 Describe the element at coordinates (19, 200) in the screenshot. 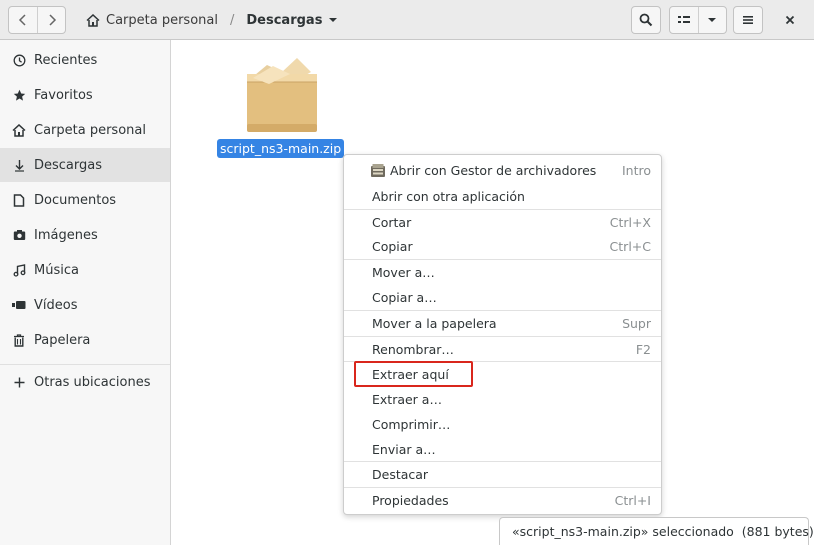

I see `document-icon` at that location.